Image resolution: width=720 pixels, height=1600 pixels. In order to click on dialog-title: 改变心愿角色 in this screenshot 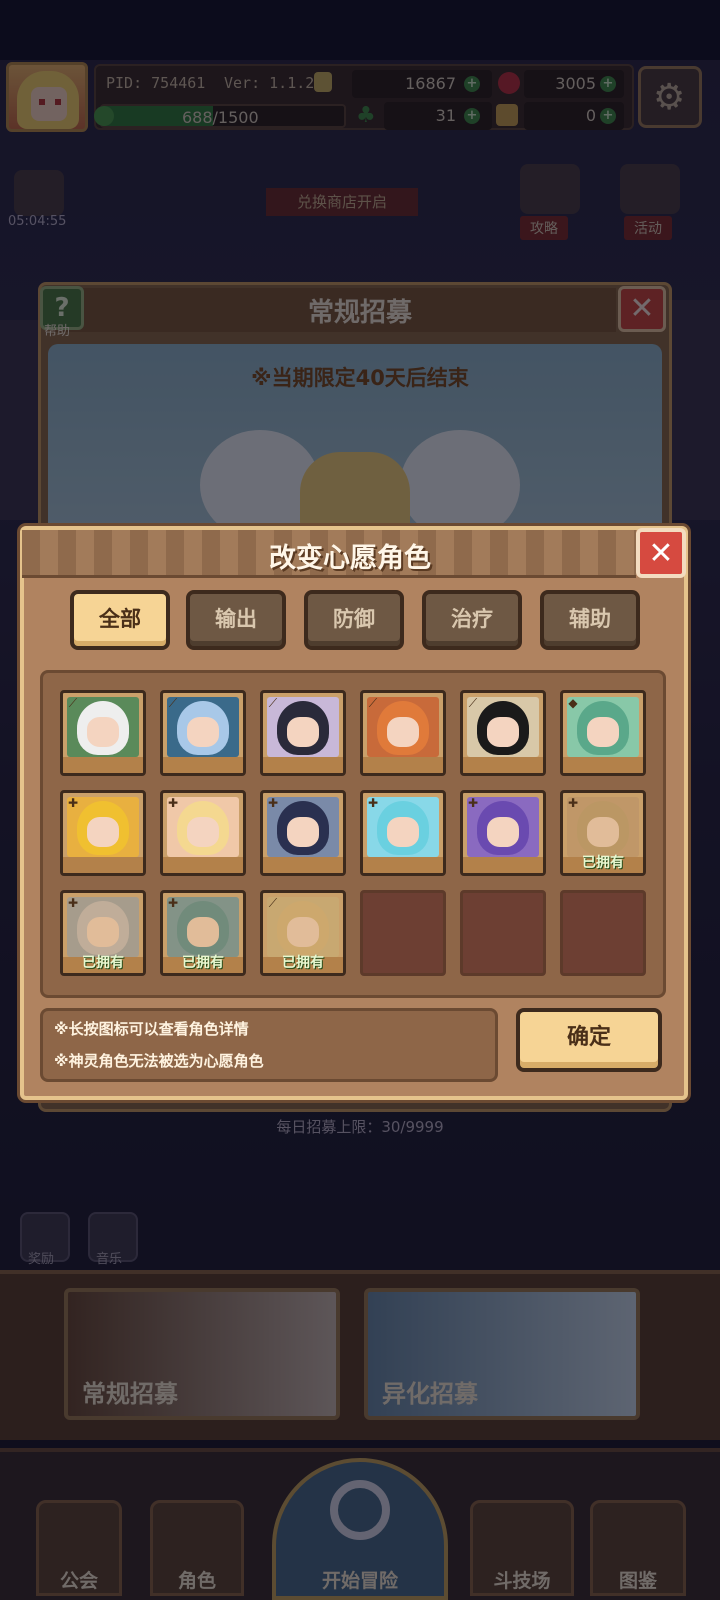, I will do `click(350, 558)`.